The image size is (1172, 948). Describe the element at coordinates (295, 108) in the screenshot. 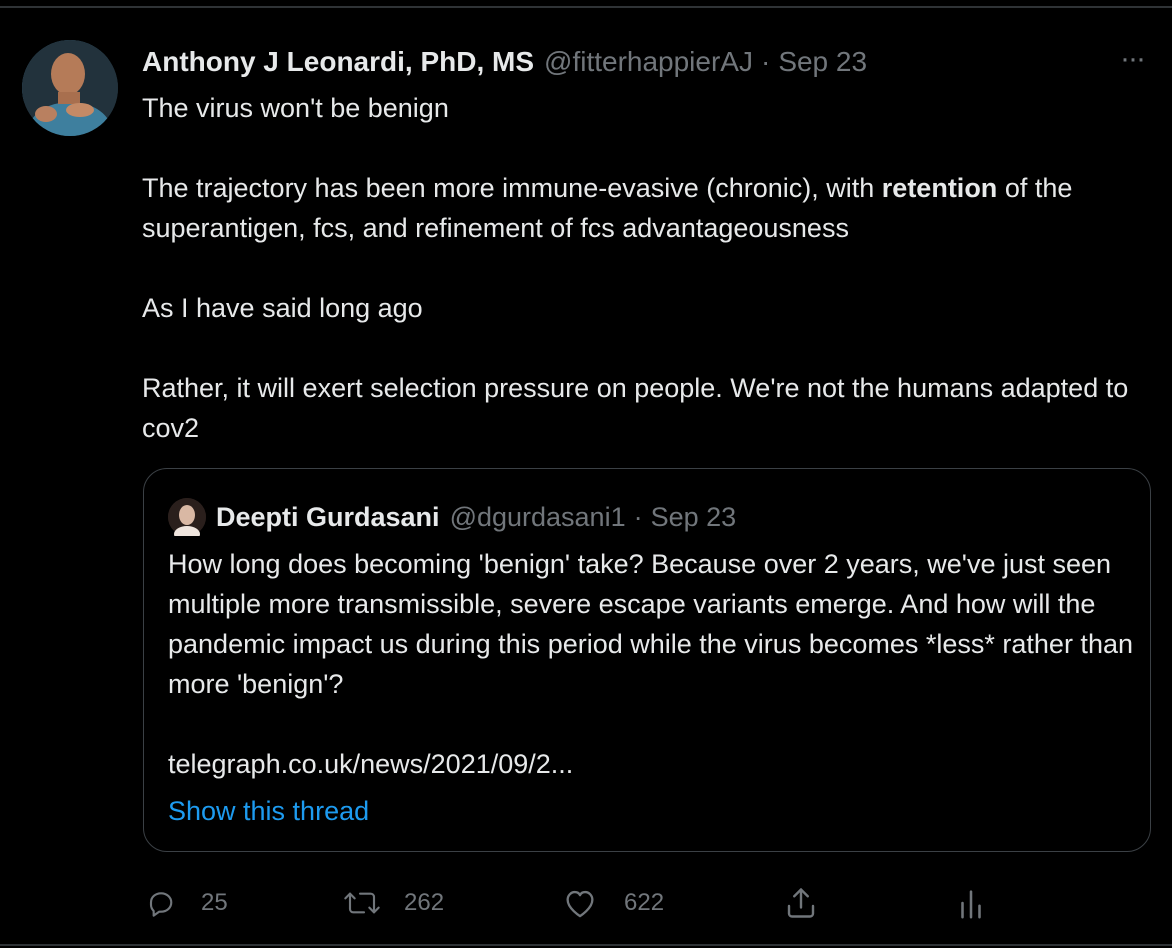

I see `tweet-paragraph: The virus won't be benign` at that location.